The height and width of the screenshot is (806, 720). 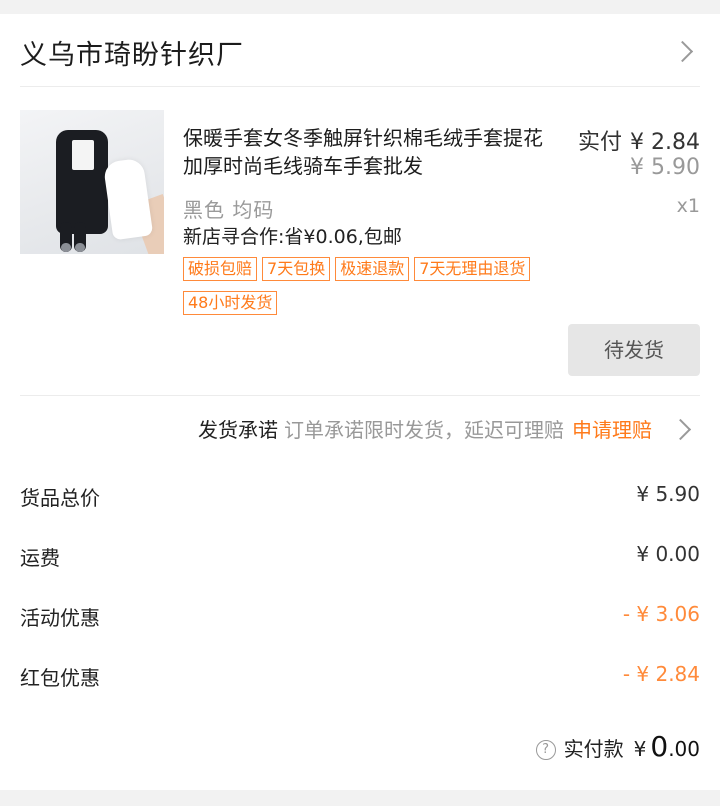 What do you see at coordinates (360, 557) in the screenshot?
I see `summary-row: 运费 ¥ 0.00` at bounding box center [360, 557].